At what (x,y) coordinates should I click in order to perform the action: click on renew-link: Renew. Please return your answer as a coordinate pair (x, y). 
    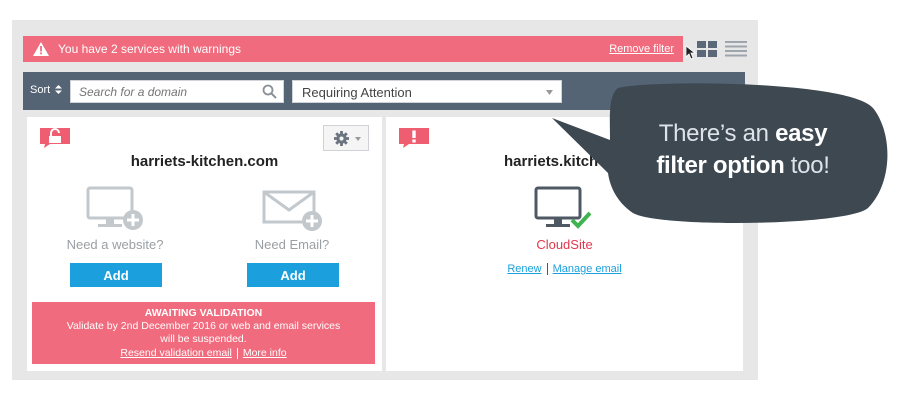
    Looking at the image, I should click on (524, 269).